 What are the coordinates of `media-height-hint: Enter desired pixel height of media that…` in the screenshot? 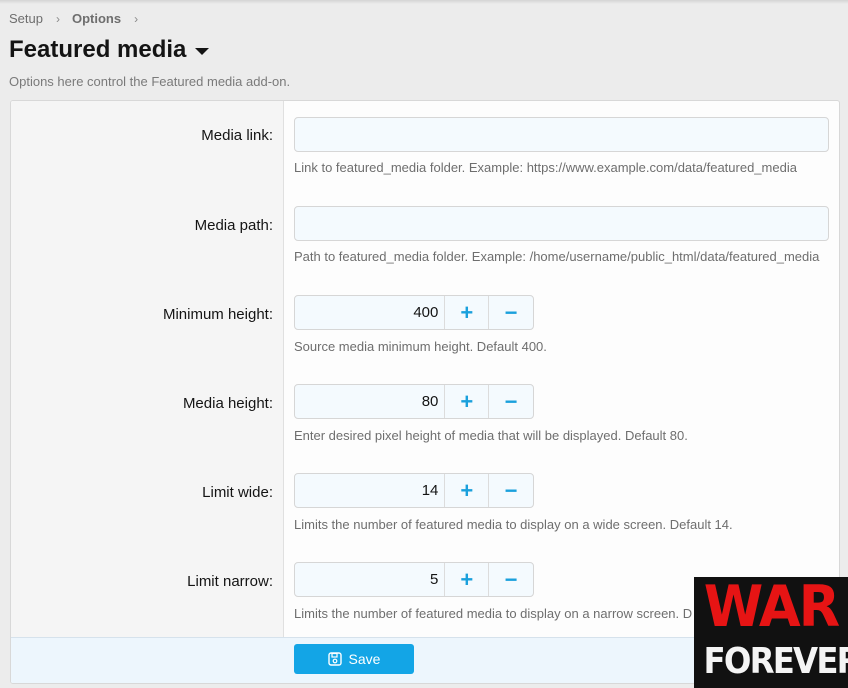 It's located at (491, 435).